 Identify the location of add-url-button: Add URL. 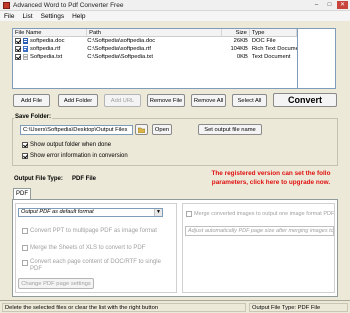
(122, 100).